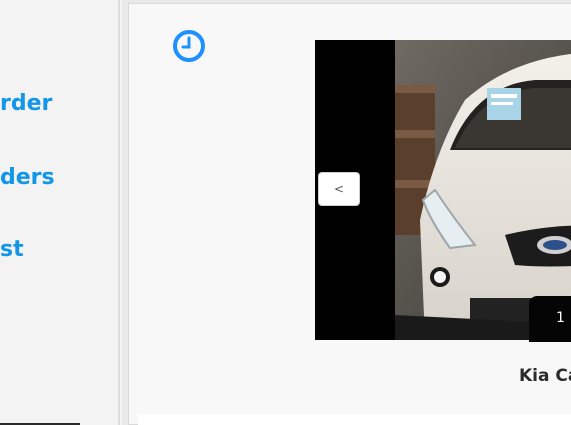 The image size is (571, 425). I want to click on listing-title: Kia Ca, so click(545, 376).